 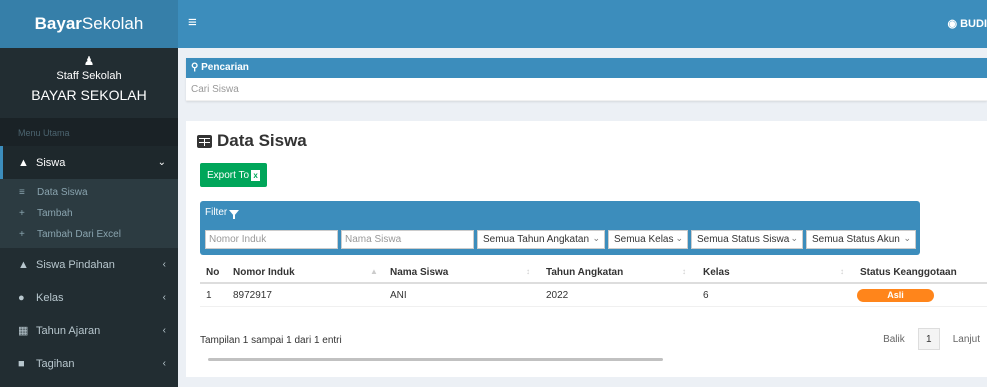 I want to click on table-row: 1 8972917 ANI 2022 6 Asli, so click(x=593, y=295).